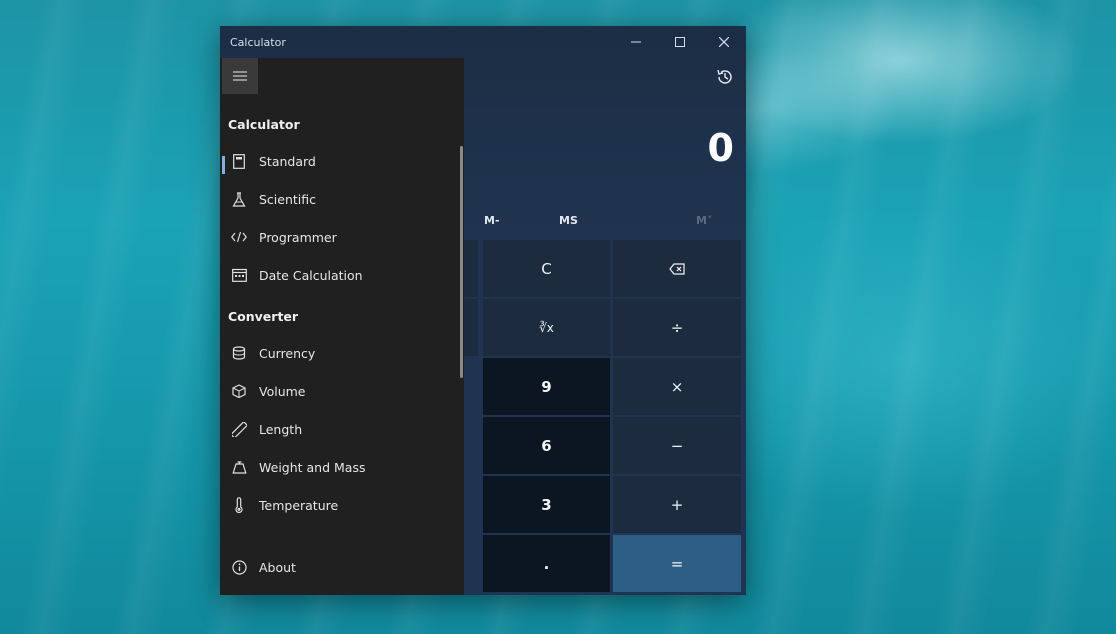  I want to click on nav-item-date-calculation: Date Calculation, so click(338, 275).